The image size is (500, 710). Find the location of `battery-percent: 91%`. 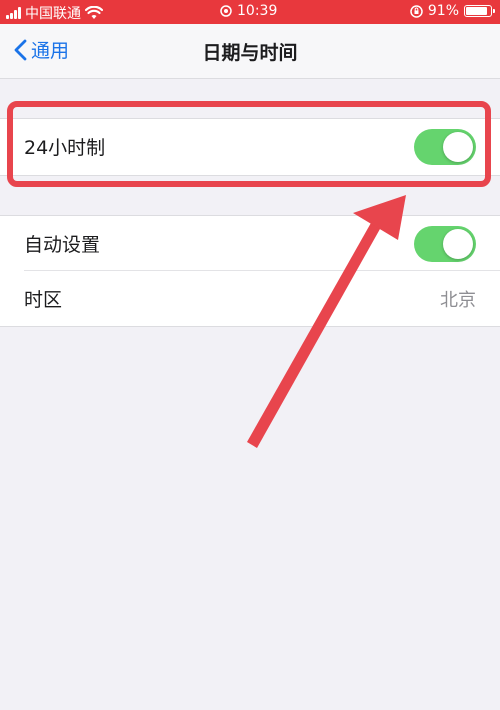

battery-percent: 91% is located at coordinates (443, 11).